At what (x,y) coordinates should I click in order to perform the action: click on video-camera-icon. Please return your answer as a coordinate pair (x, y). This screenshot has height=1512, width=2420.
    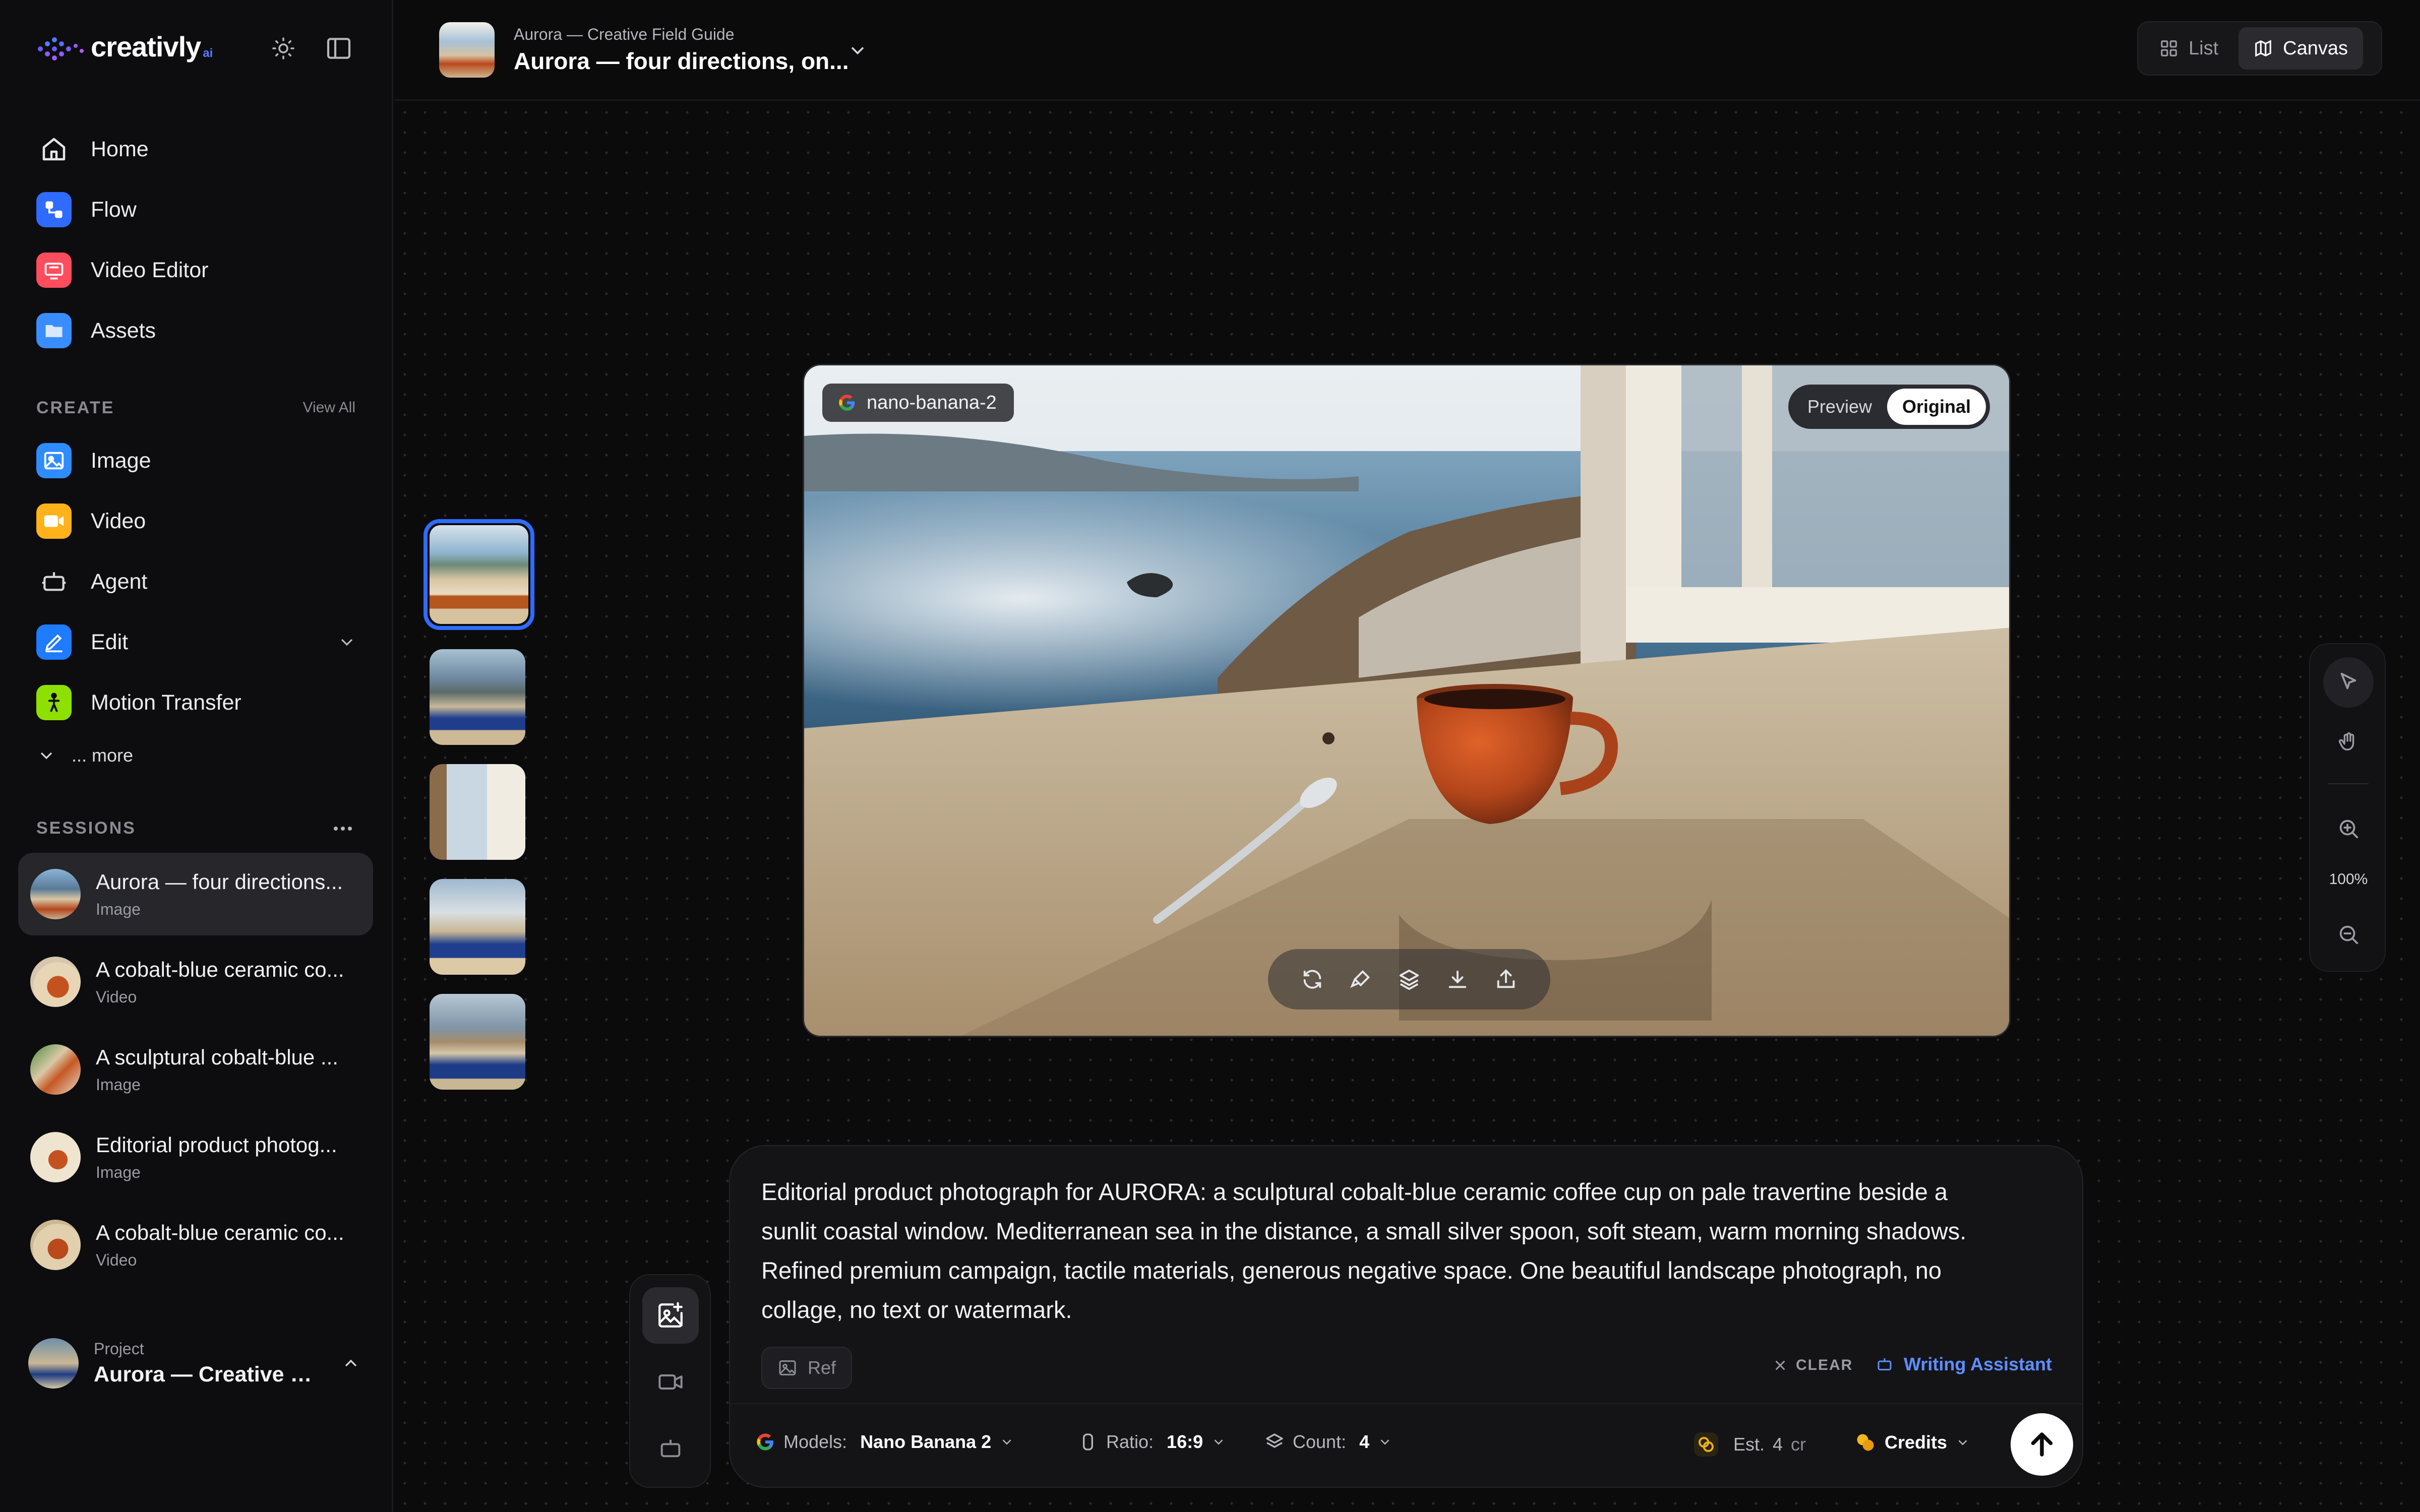
    Looking at the image, I should click on (670, 1382).